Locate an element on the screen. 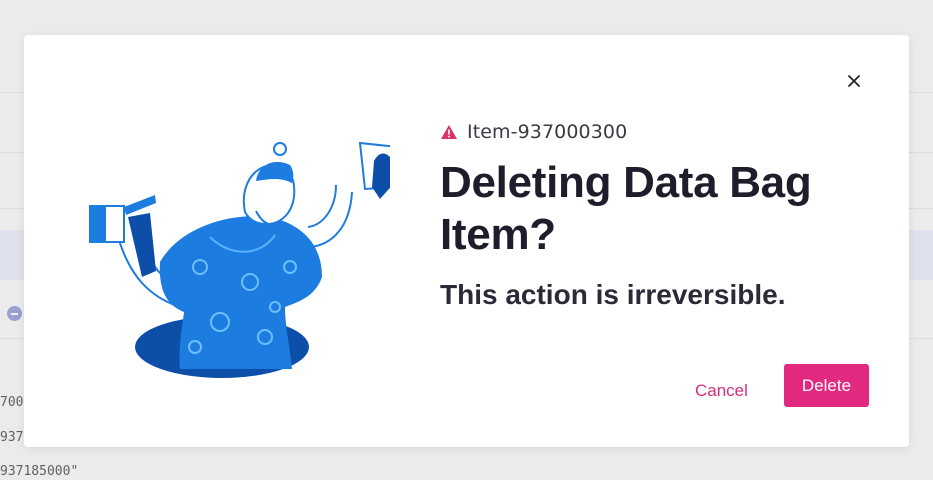  cancel-button: Cancel is located at coordinates (721, 391).